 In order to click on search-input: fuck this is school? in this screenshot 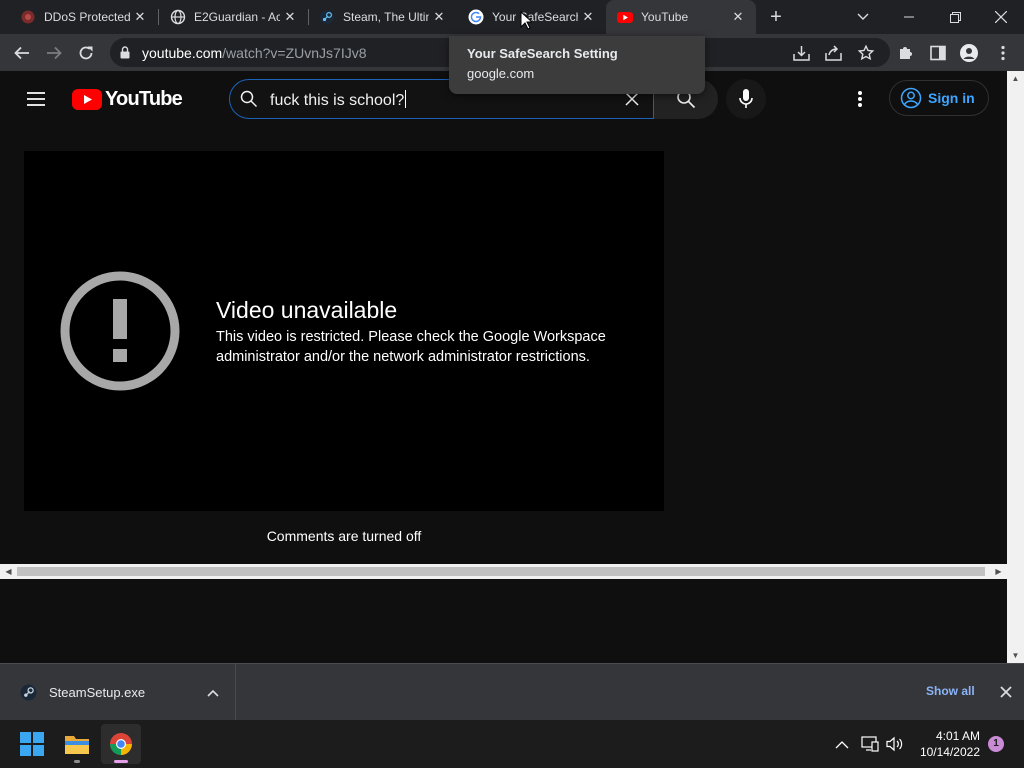, I will do `click(338, 100)`.